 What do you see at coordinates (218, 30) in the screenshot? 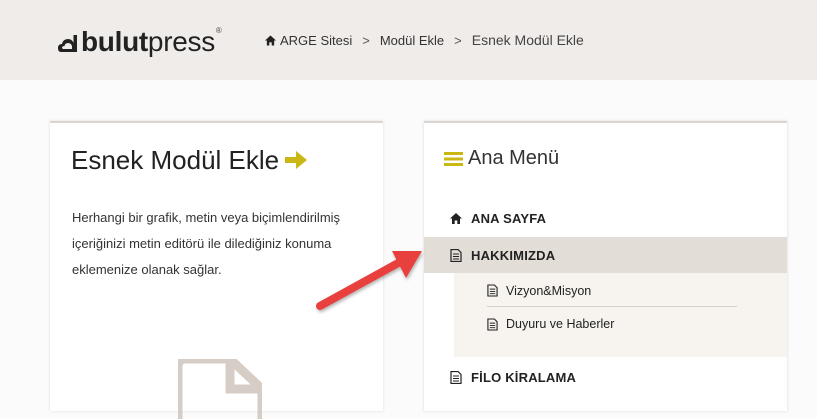
I see `registered-mark: ®` at bounding box center [218, 30].